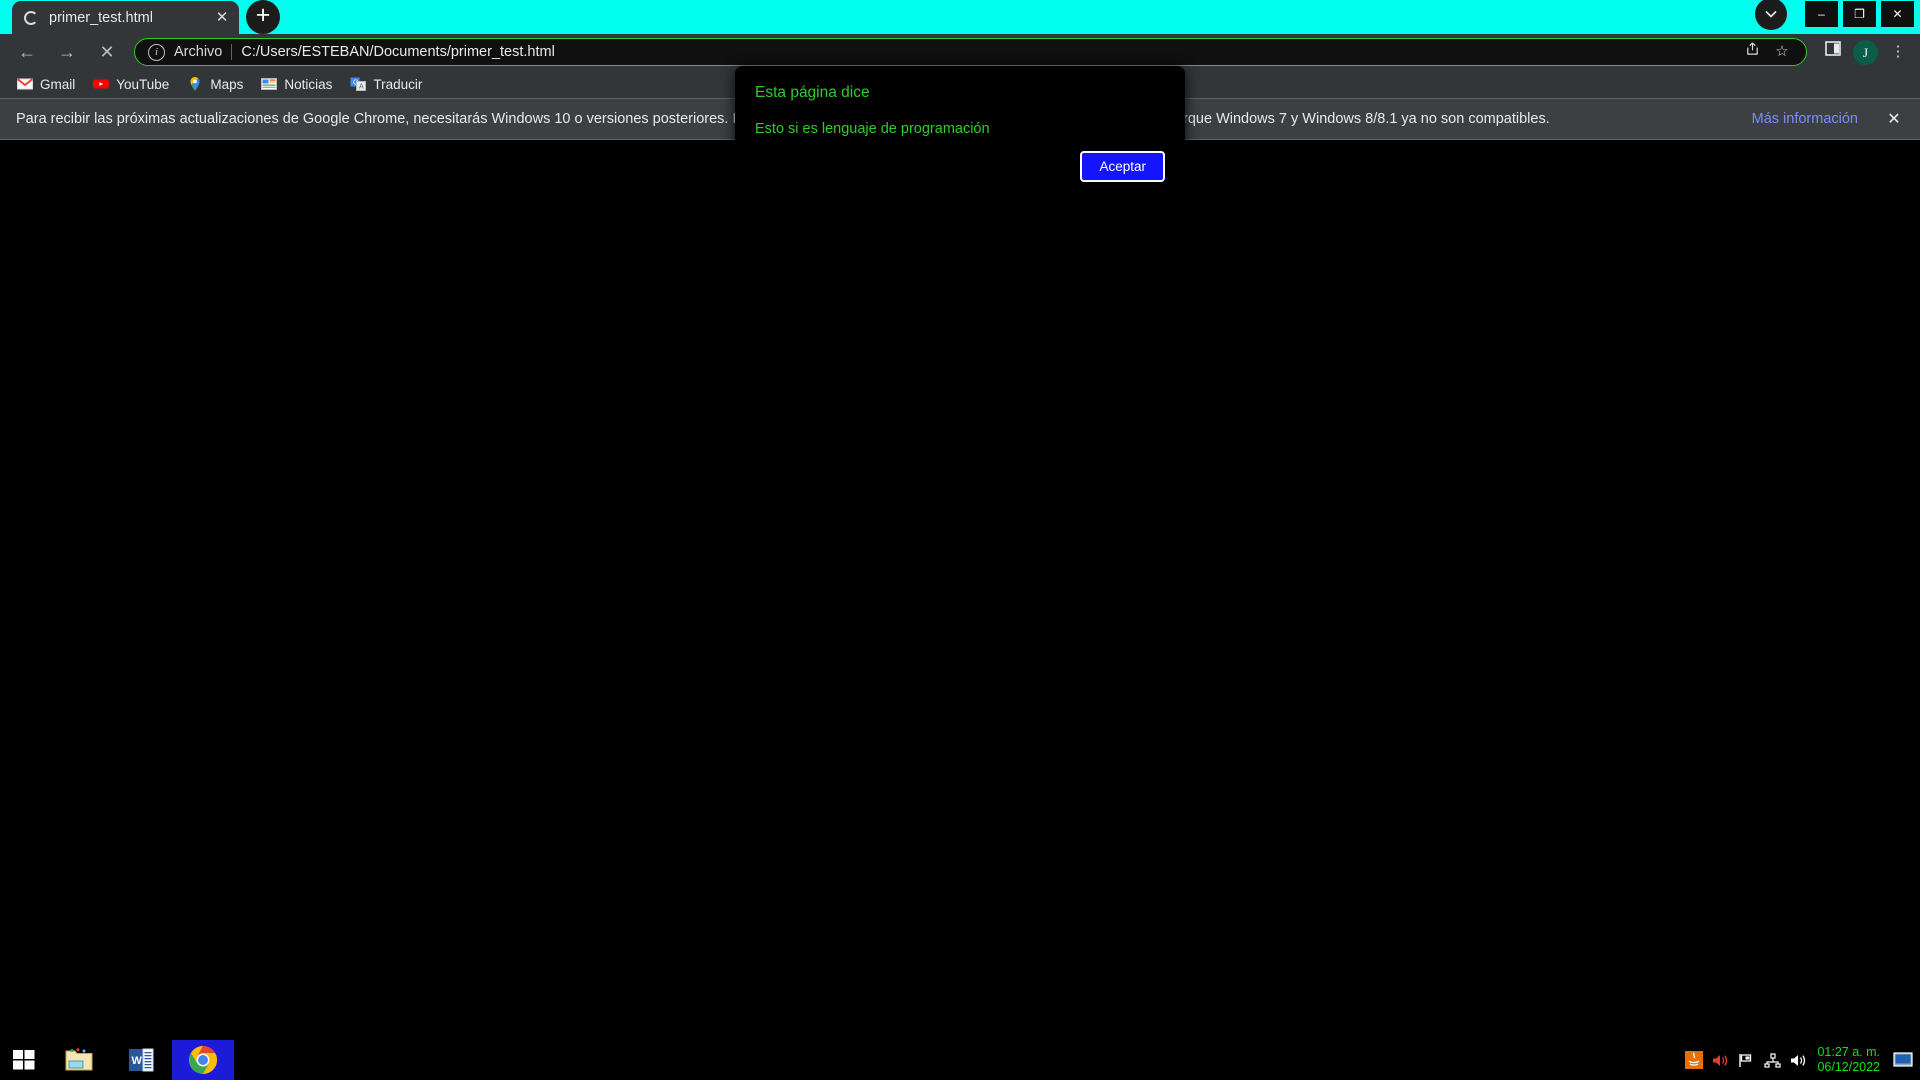 Image resolution: width=1920 pixels, height=1080 pixels. Describe the element at coordinates (195, 84) in the screenshot. I see `maps-icon` at that location.